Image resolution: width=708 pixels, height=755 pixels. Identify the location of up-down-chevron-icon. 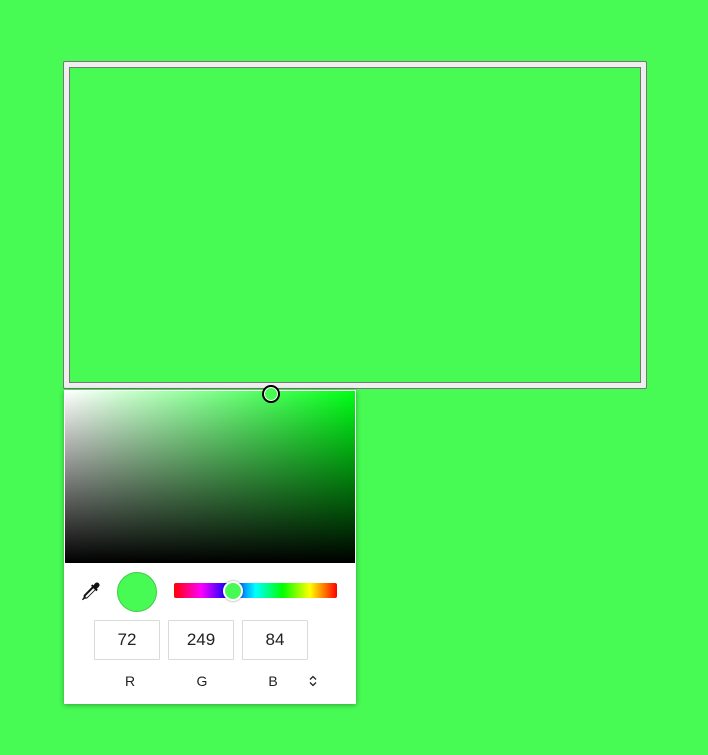
(313, 681).